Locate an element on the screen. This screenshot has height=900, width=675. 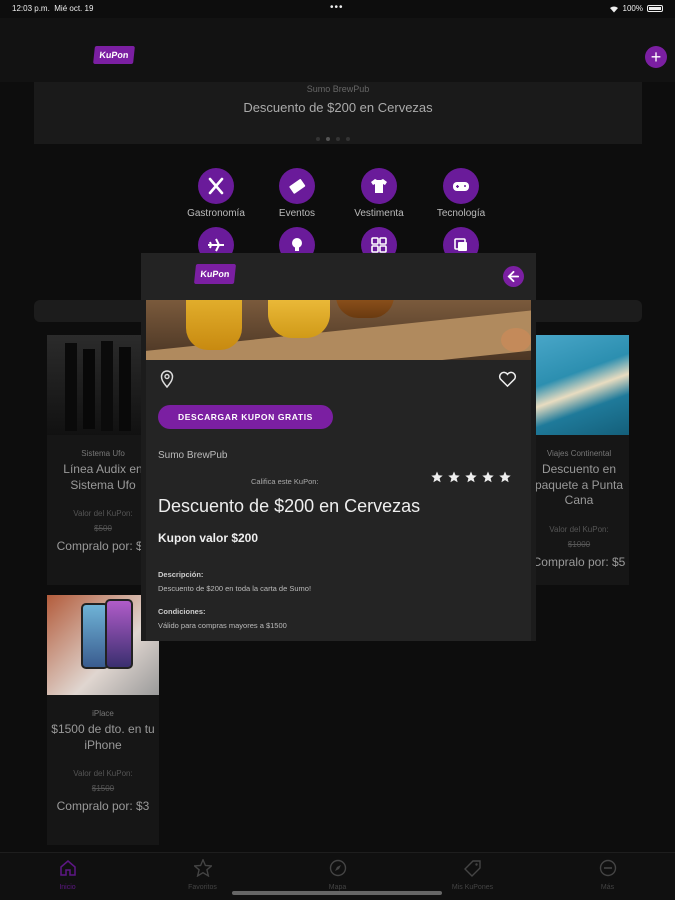
category-vestimenta: Vestimenta is located at coordinates (379, 193).